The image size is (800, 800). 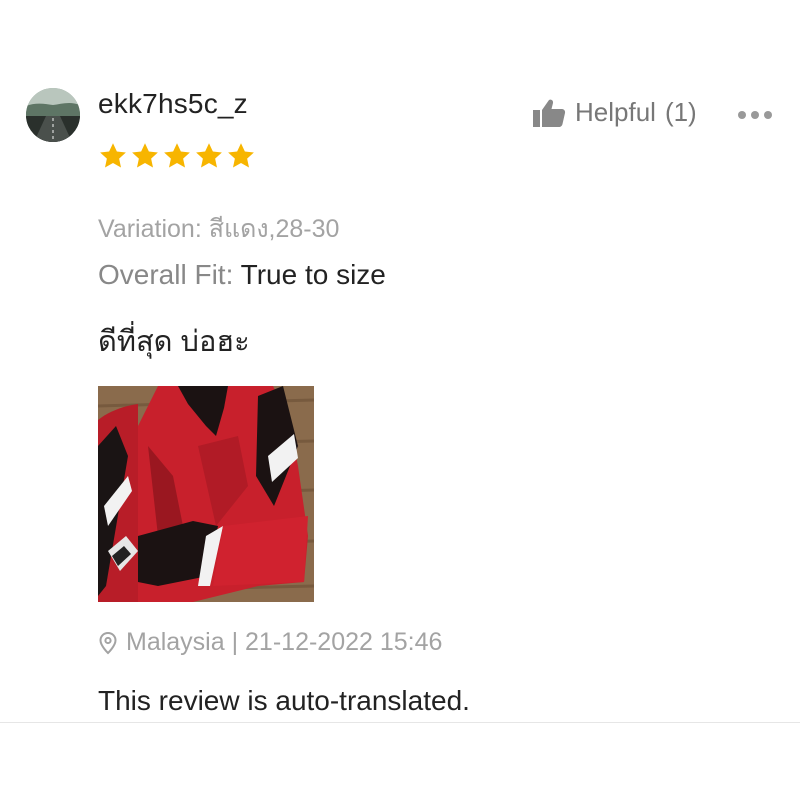 What do you see at coordinates (284, 700) in the screenshot?
I see `translation-note: This review is auto-translated.` at bounding box center [284, 700].